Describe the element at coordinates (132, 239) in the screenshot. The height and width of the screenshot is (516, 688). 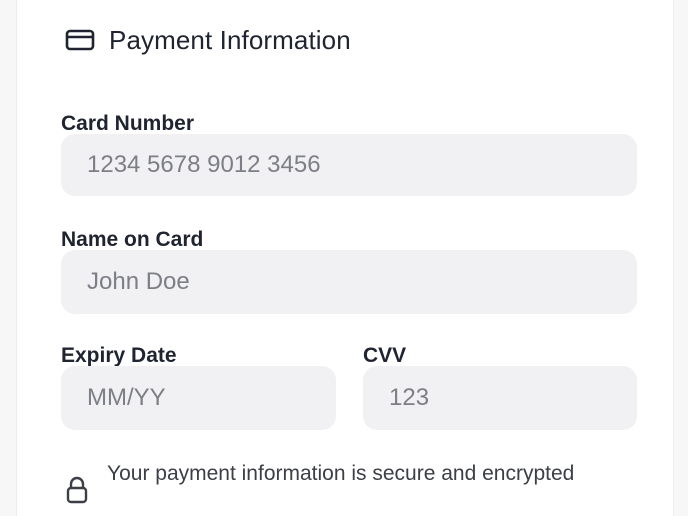
I see `name-on-card-label: Name on Card` at that location.